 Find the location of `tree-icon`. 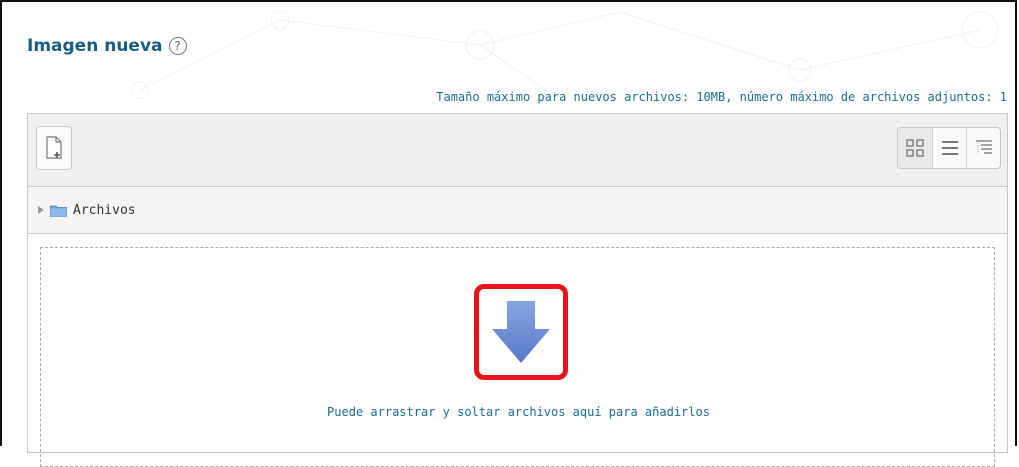

tree-icon is located at coordinates (983, 147).